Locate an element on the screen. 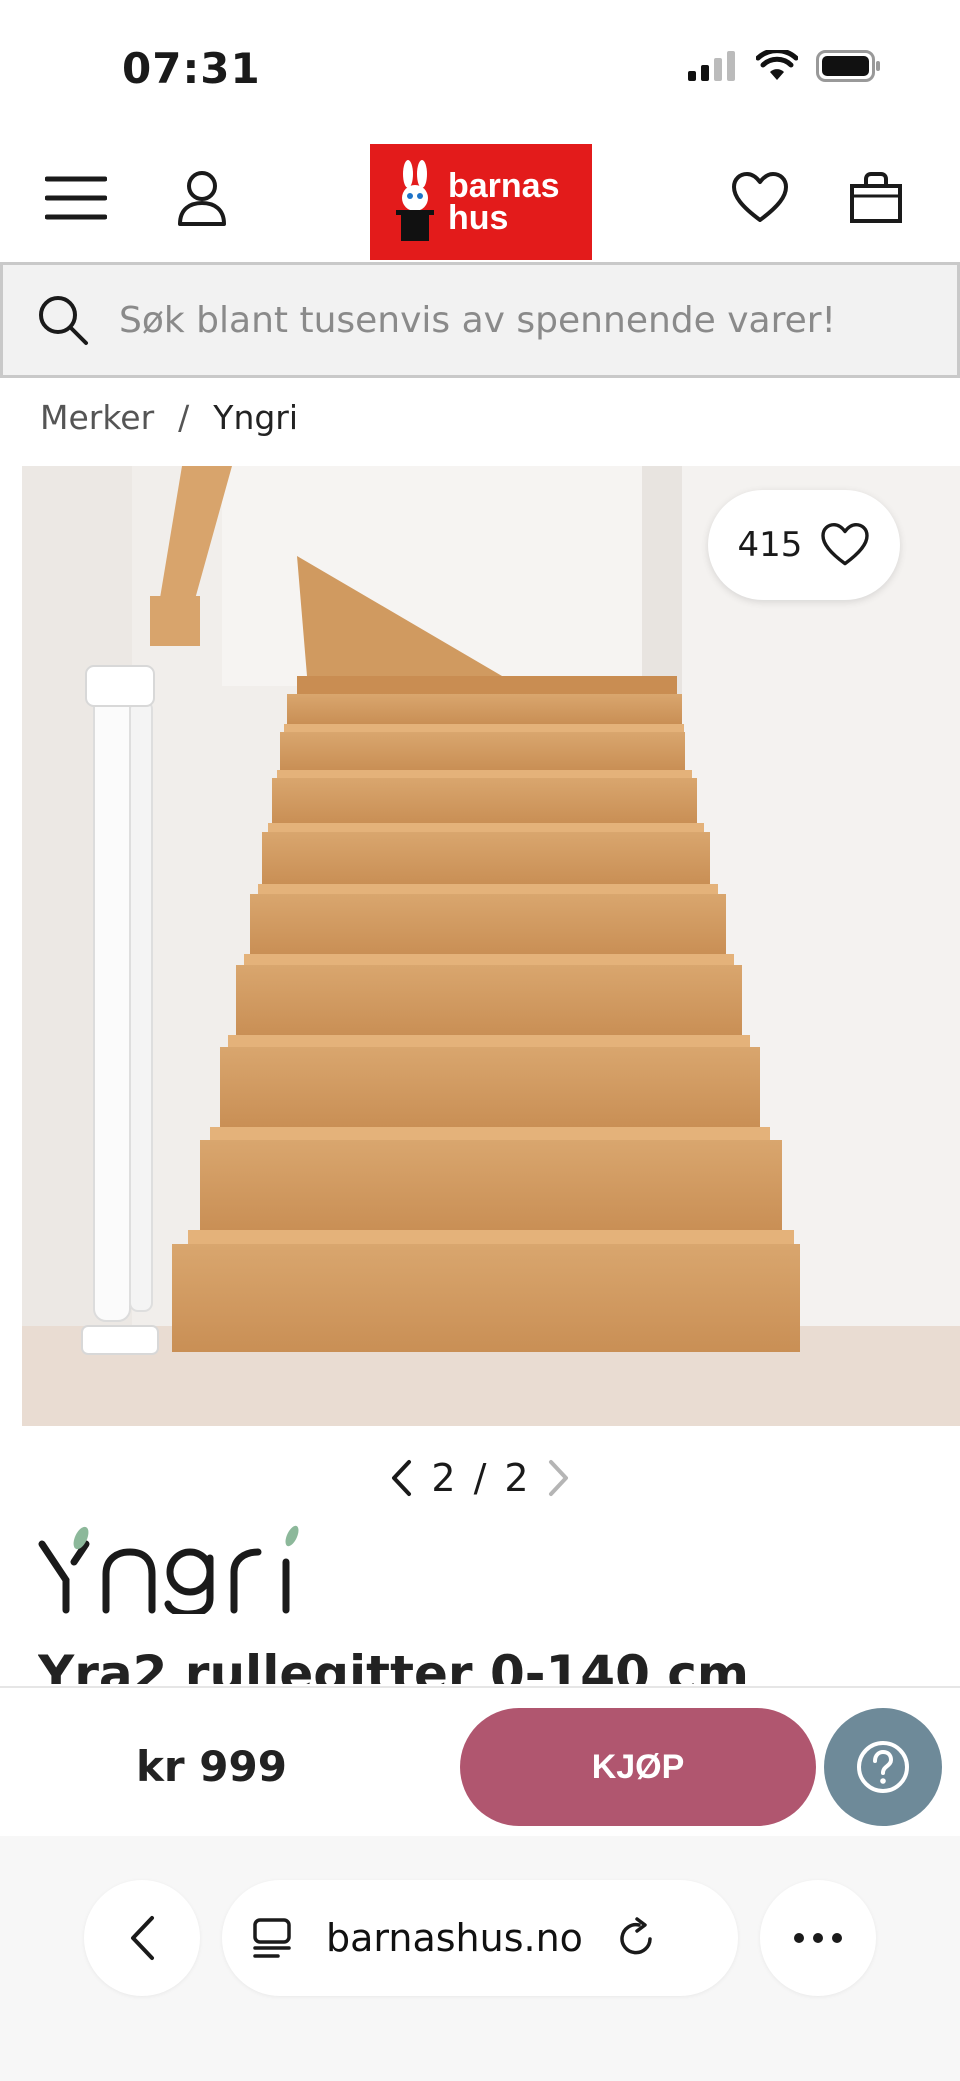 Image resolution: width=960 pixels, height=2081 pixels. search-bar: Søk blant tusenvis av spennende varer! is located at coordinates (480, 320).